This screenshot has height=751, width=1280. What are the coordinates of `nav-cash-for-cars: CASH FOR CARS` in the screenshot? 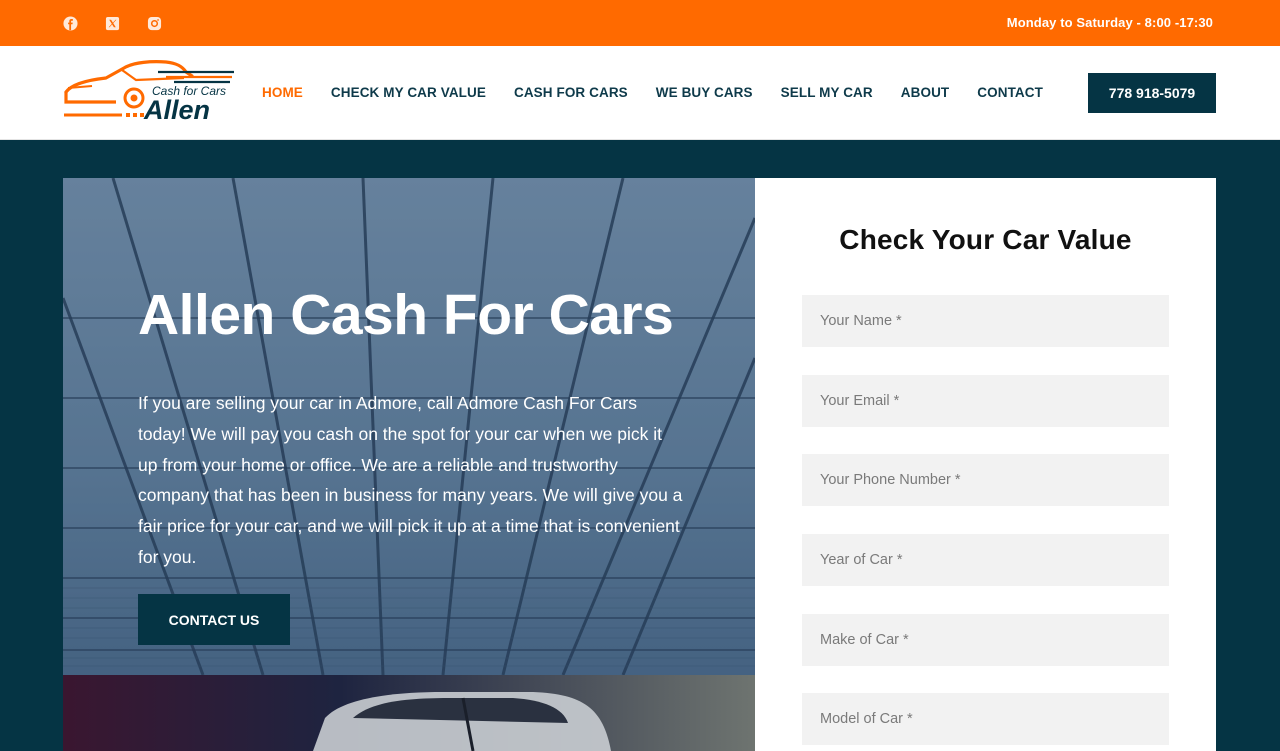 It's located at (571, 92).